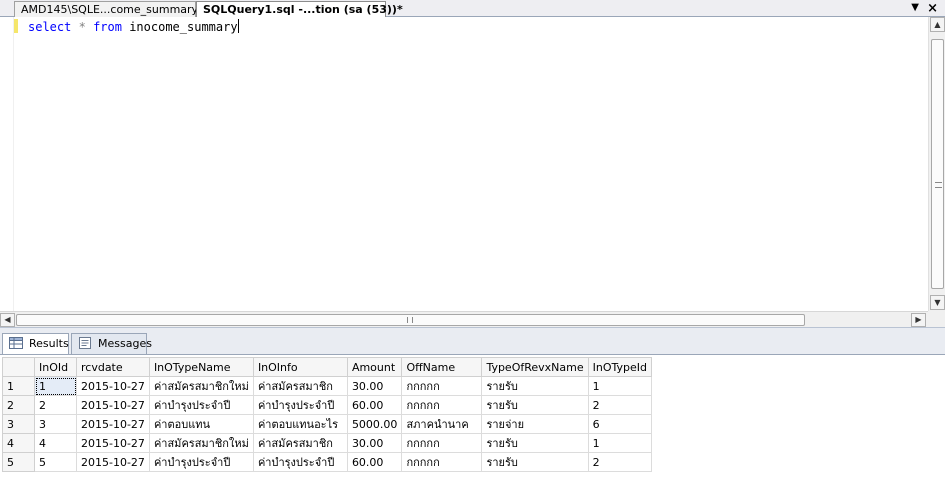  I want to click on operator-star: *, so click(82, 27).